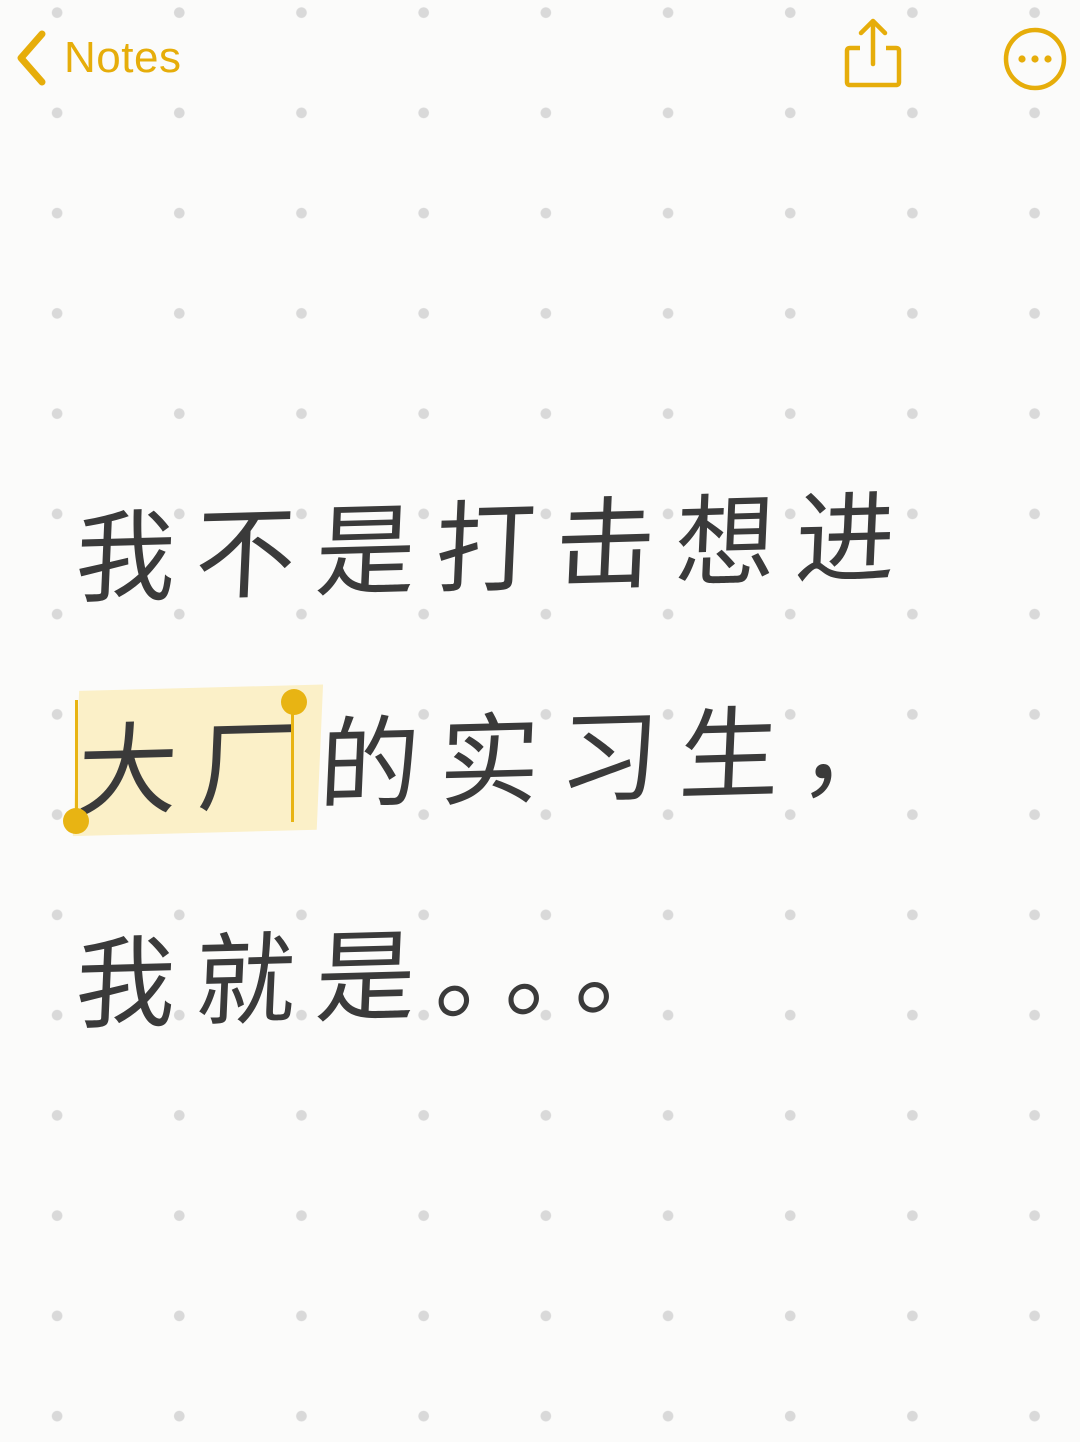 This screenshot has height=1442, width=1080. Describe the element at coordinates (76, 821) in the screenshot. I see `selection-start-knob` at that location.